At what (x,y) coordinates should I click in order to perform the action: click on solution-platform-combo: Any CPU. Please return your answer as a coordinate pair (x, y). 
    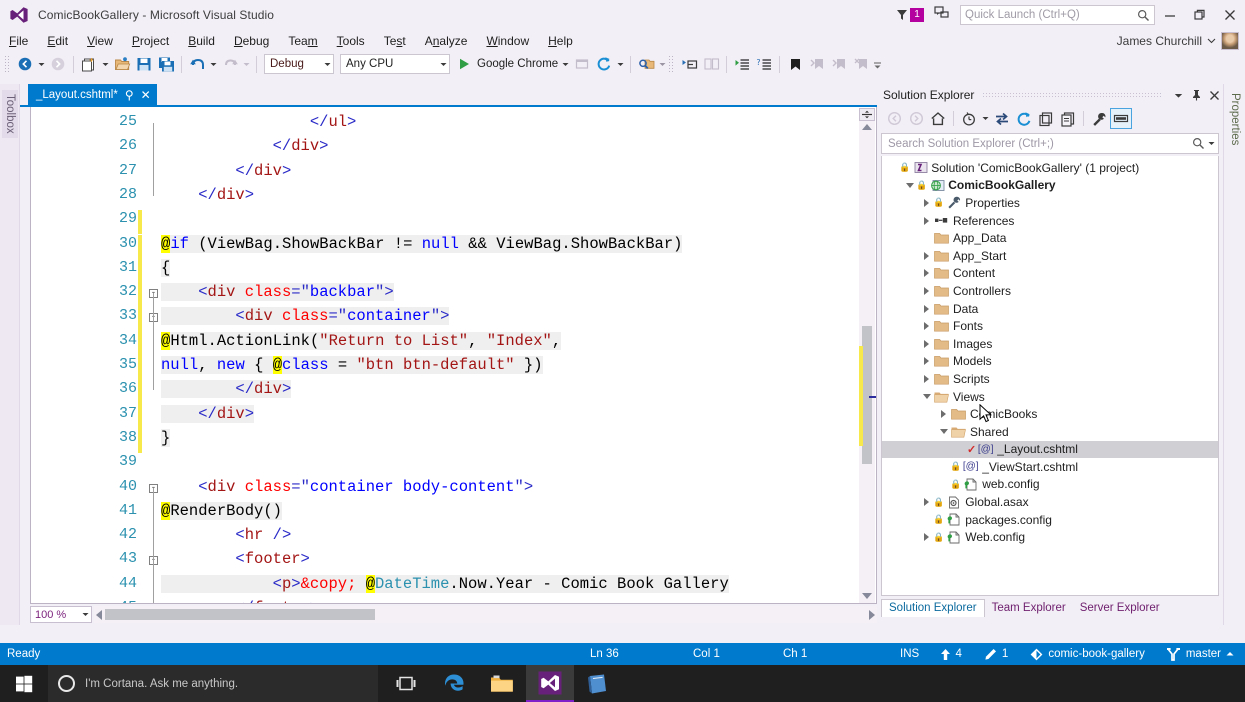
    Looking at the image, I should click on (395, 64).